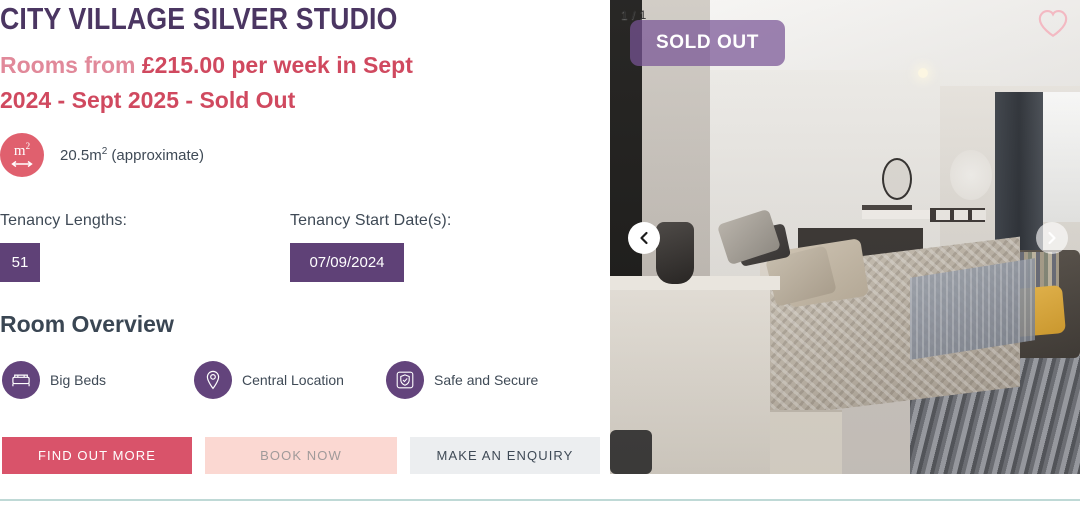  Describe the element at coordinates (540, 500) in the screenshot. I see `section-divider` at that location.